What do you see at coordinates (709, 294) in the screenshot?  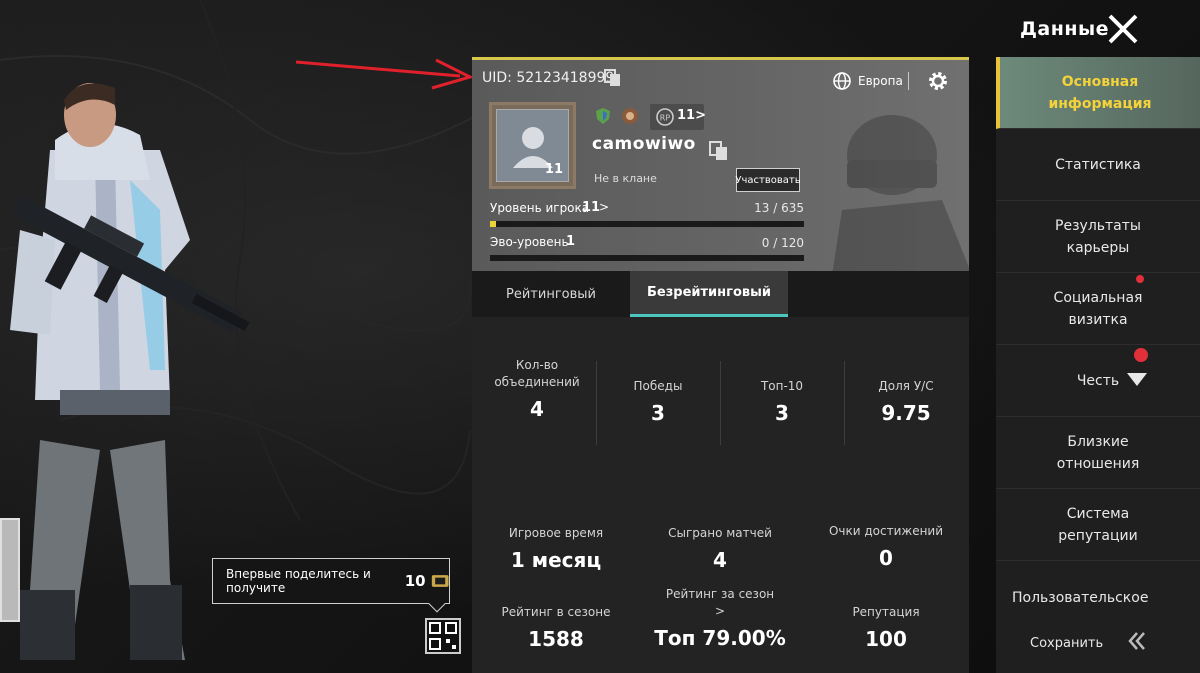 I see `tab-unranked: Безрейтинговый` at bounding box center [709, 294].